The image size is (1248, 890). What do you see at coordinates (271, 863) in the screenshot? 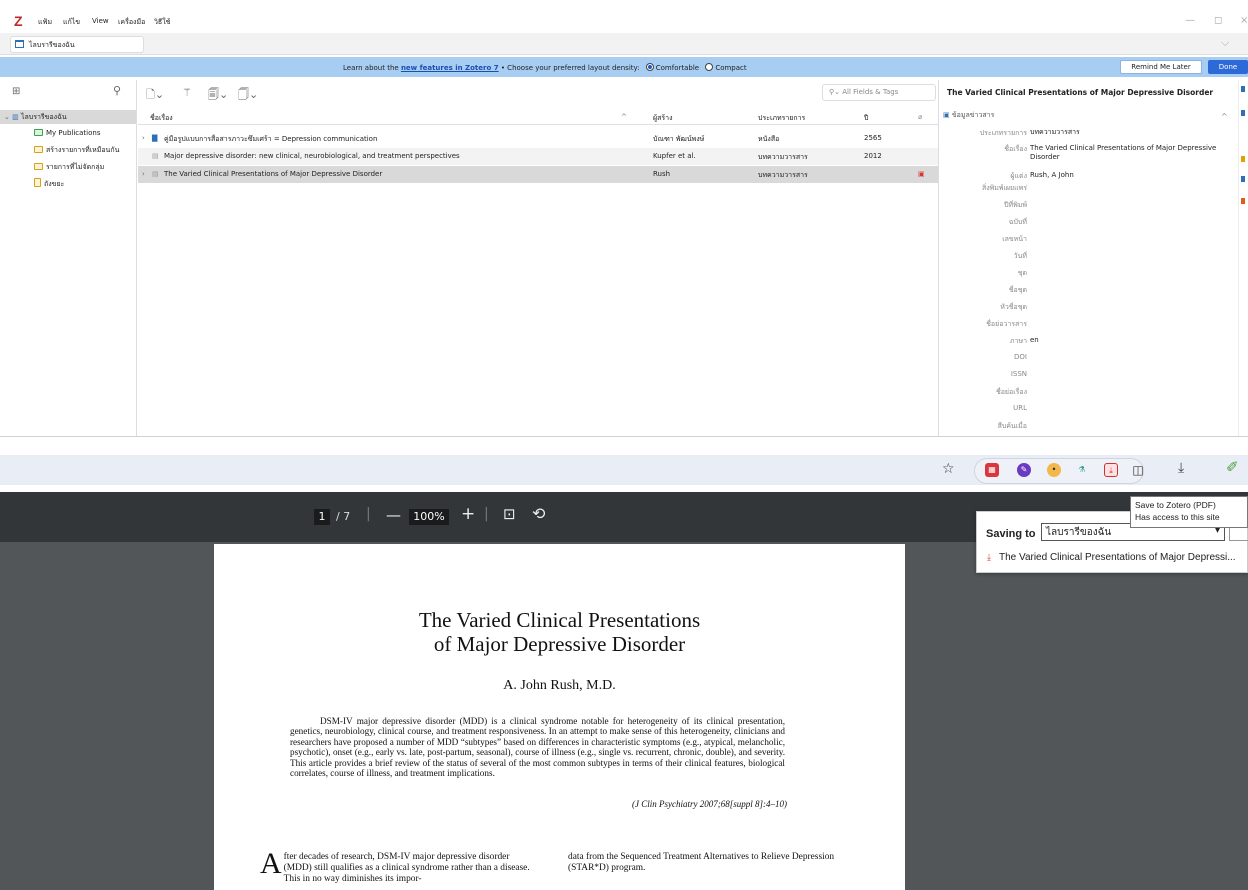
I see `drop-cap: A` at bounding box center [271, 863].